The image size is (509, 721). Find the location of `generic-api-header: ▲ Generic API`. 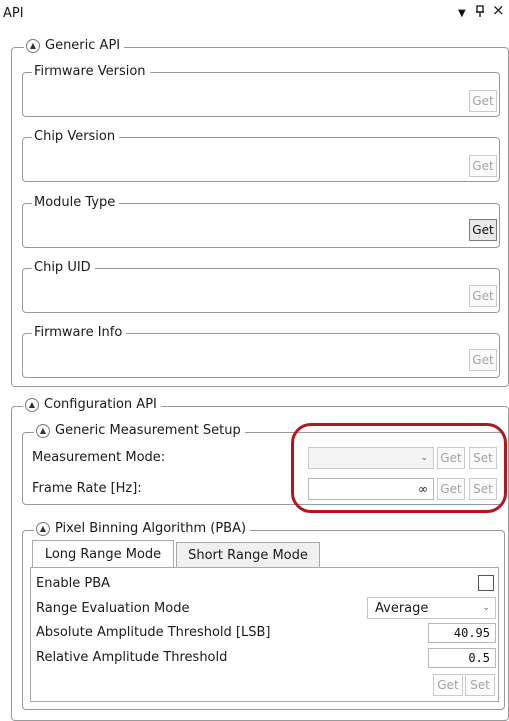

generic-api-header: ▲ Generic API is located at coordinates (74, 45).